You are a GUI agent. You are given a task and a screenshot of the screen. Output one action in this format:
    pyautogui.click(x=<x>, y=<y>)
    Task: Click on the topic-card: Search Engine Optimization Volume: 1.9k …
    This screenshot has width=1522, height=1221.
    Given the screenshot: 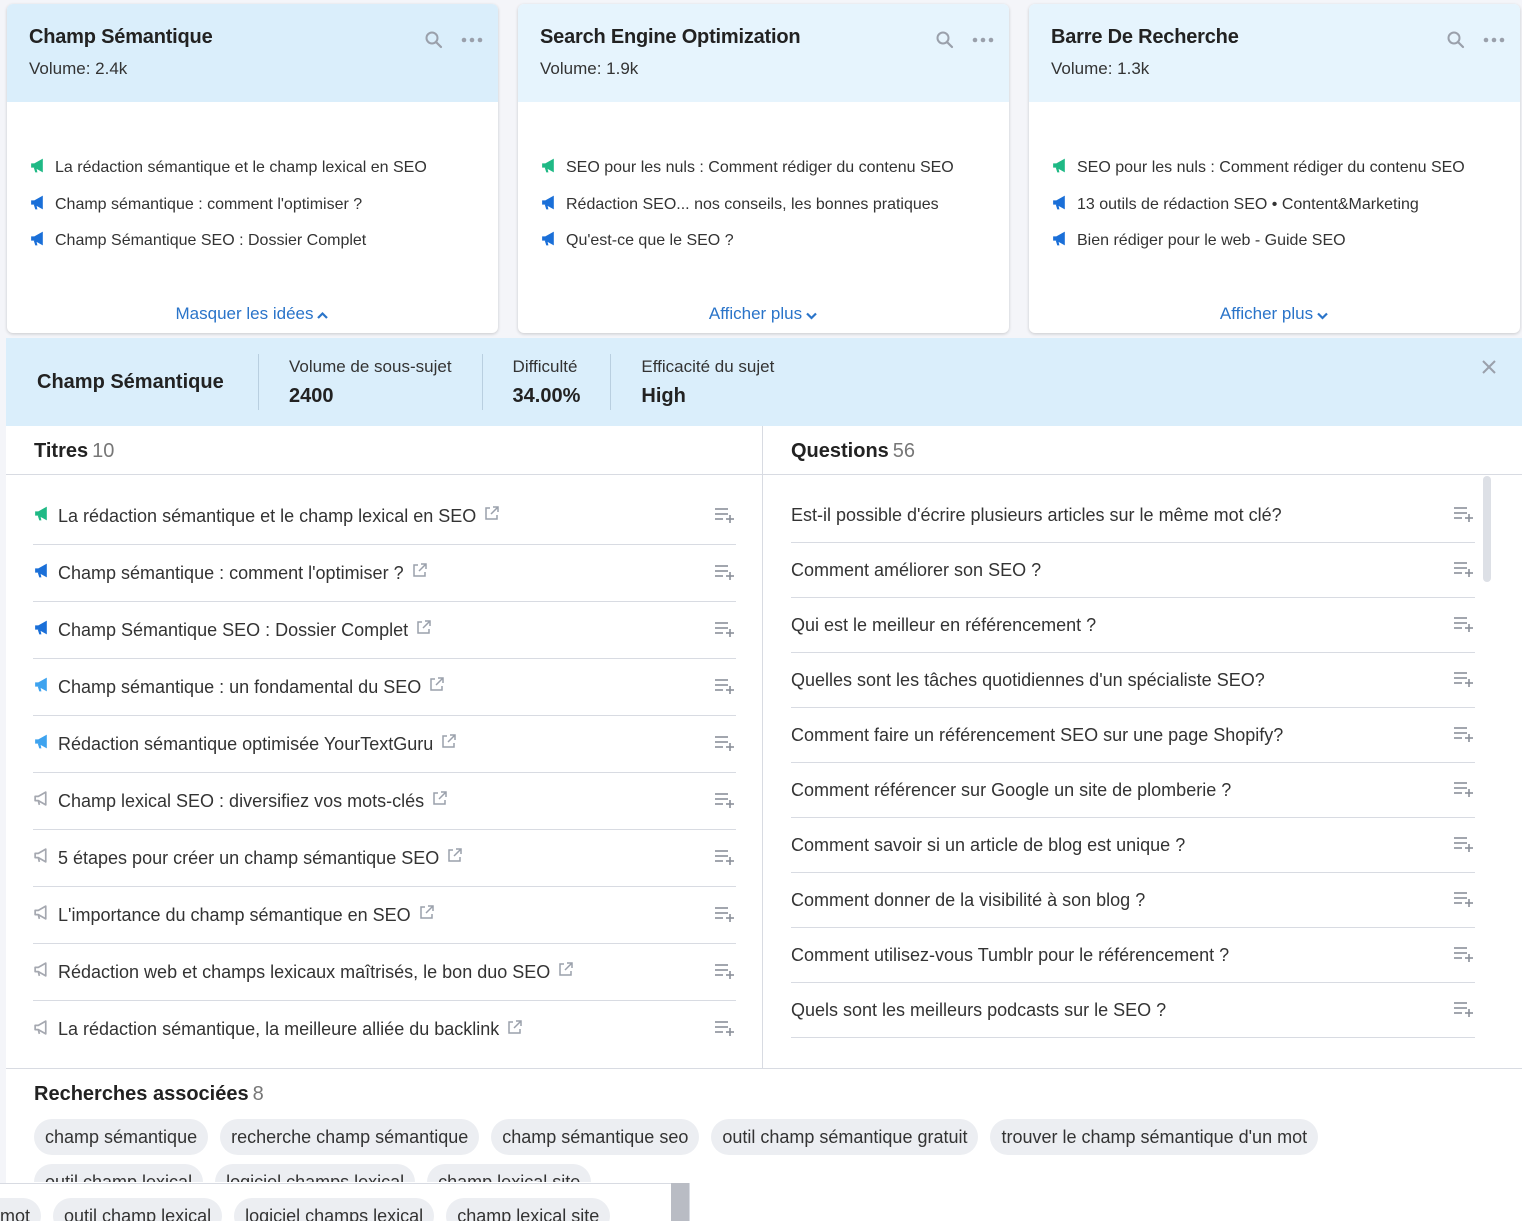 What is the action you would take?
    pyautogui.click(x=763, y=168)
    